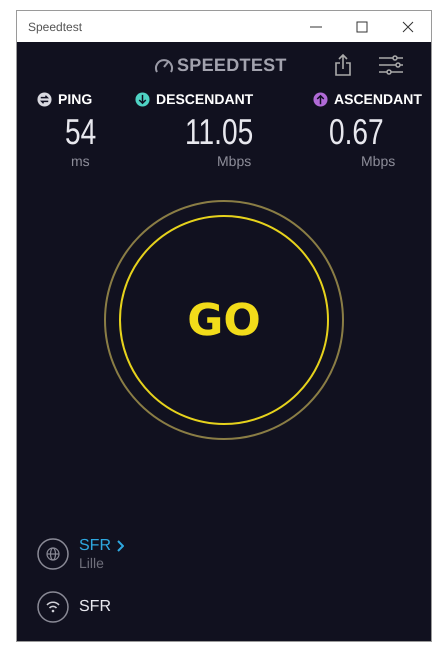 The width and height of the screenshot is (448, 656). I want to click on metric-label: PING, so click(75, 99).